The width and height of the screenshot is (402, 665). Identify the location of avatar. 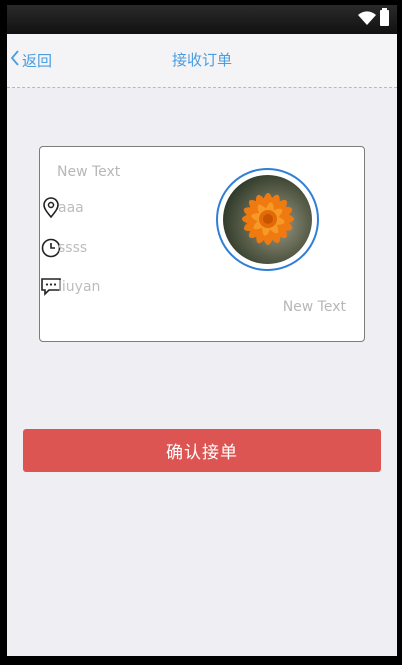
(267, 219).